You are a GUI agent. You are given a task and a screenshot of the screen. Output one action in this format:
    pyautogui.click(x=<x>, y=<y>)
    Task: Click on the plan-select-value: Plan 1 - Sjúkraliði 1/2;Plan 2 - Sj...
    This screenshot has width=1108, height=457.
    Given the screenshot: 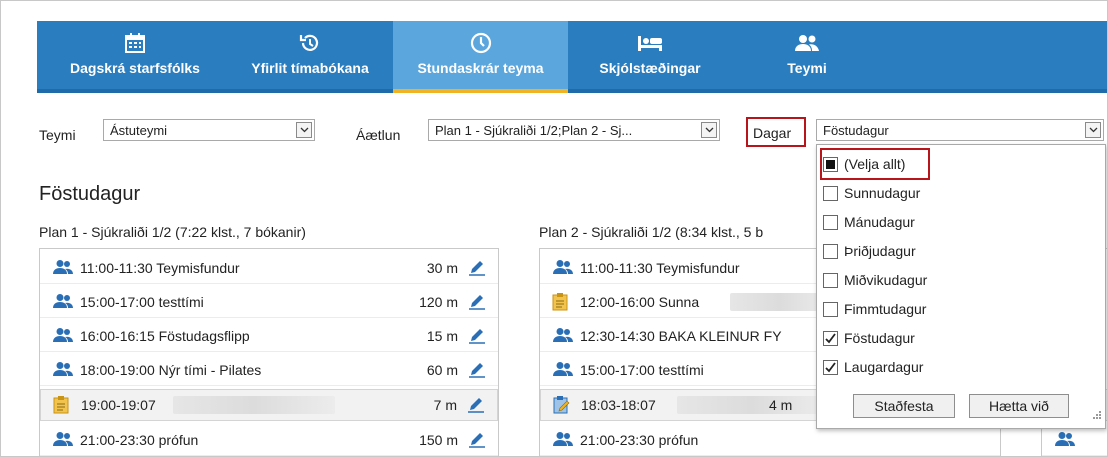 What is the action you would take?
    pyautogui.click(x=534, y=130)
    